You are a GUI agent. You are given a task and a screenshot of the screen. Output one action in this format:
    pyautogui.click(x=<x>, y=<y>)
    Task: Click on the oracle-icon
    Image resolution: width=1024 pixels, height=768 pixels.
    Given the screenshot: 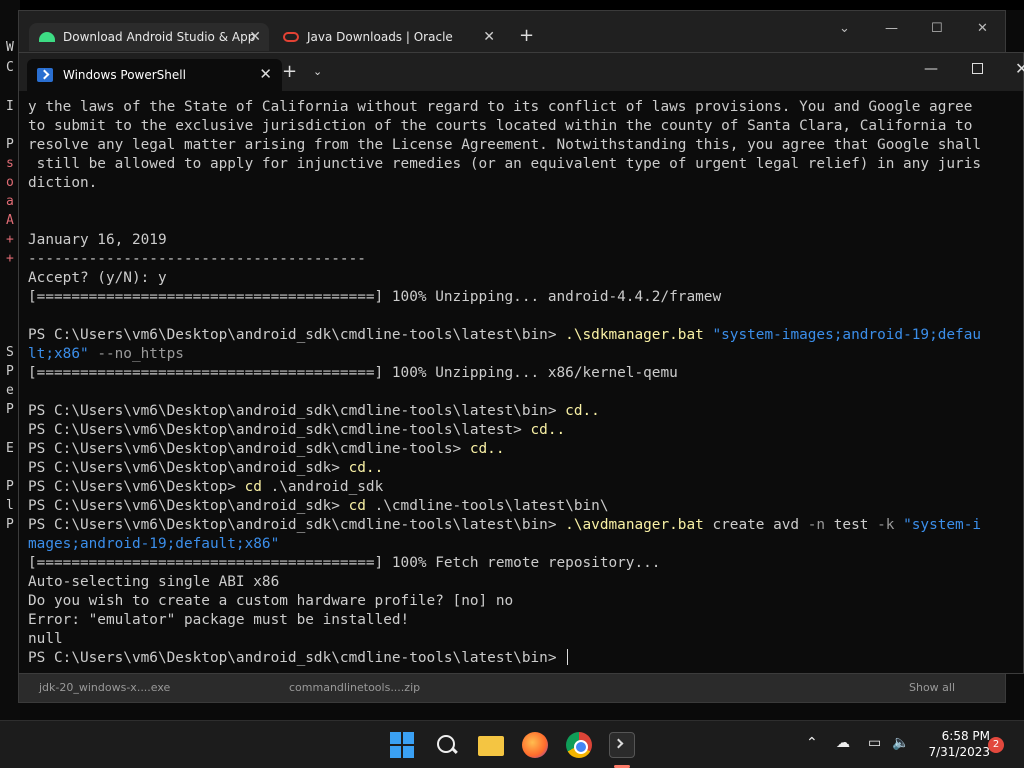 What is the action you would take?
    pyautogui.click(x=291, y=37)
    